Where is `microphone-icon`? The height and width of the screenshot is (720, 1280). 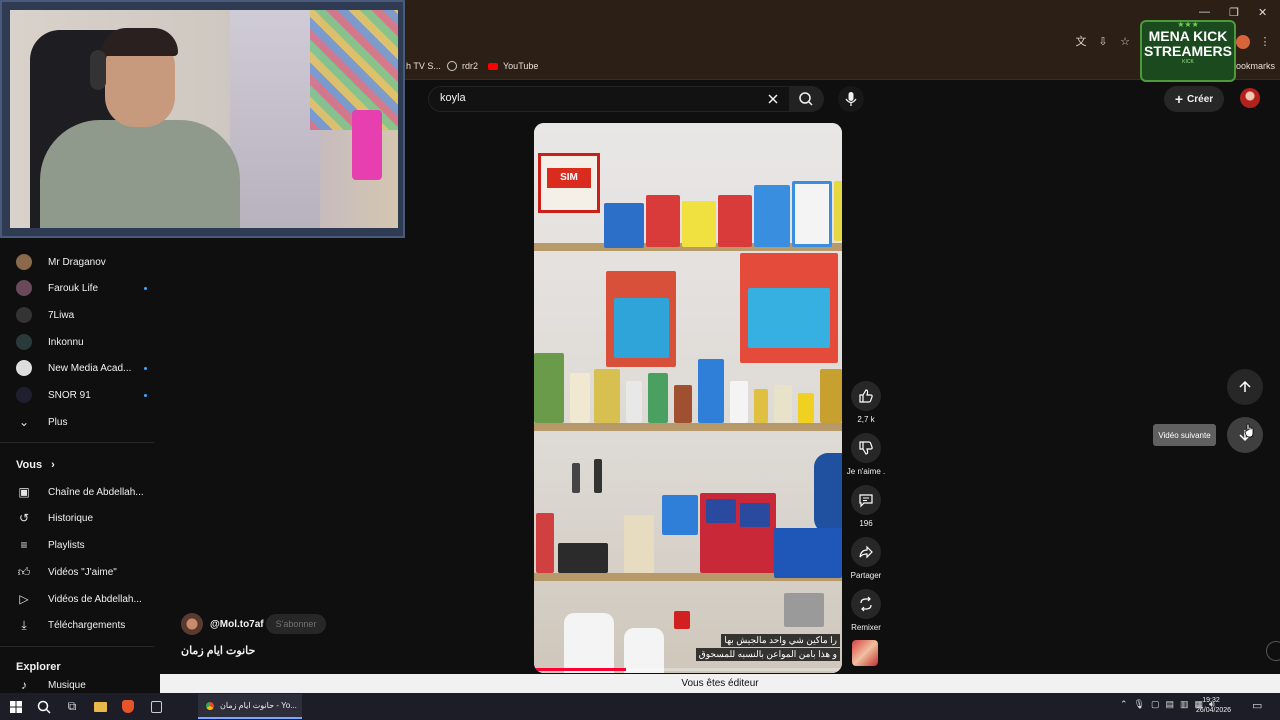
microphone-icon is located at coordinates (851, 99).